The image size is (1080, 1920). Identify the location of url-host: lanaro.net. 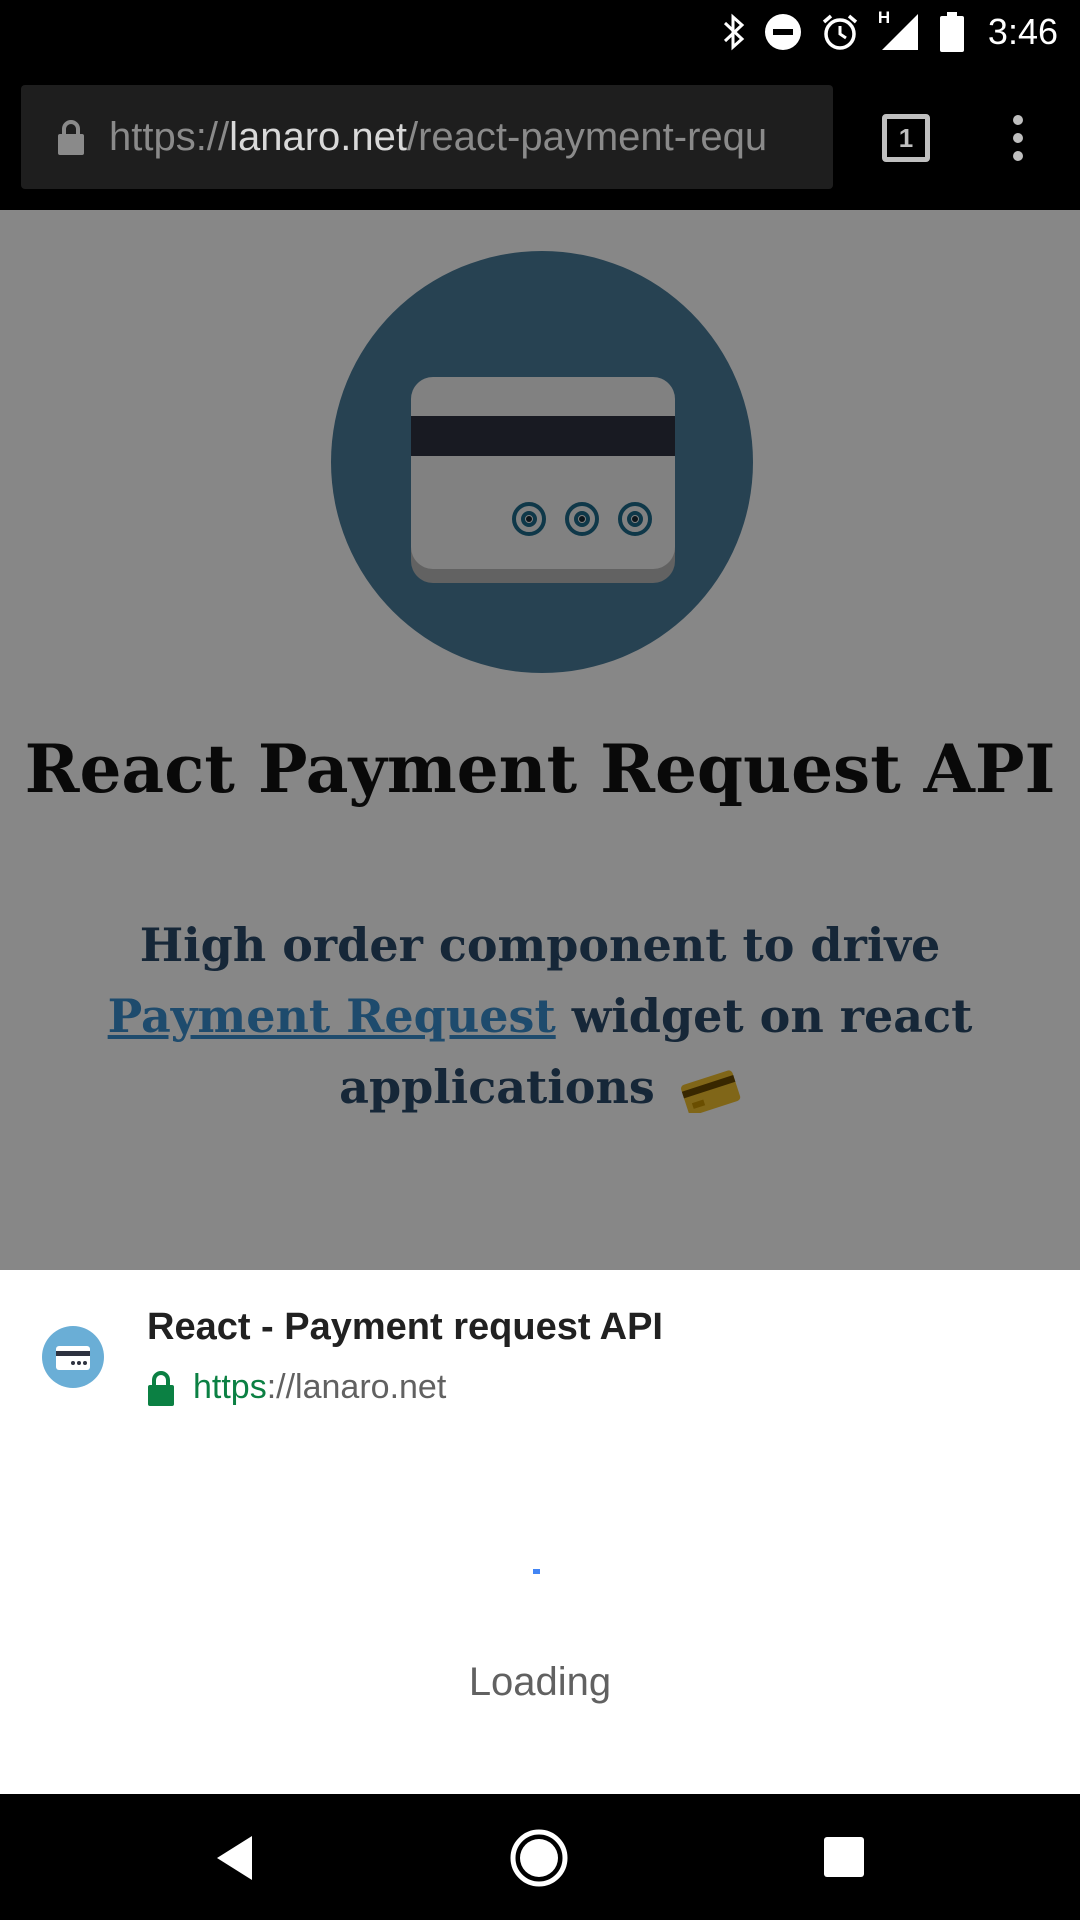
(318, 136).